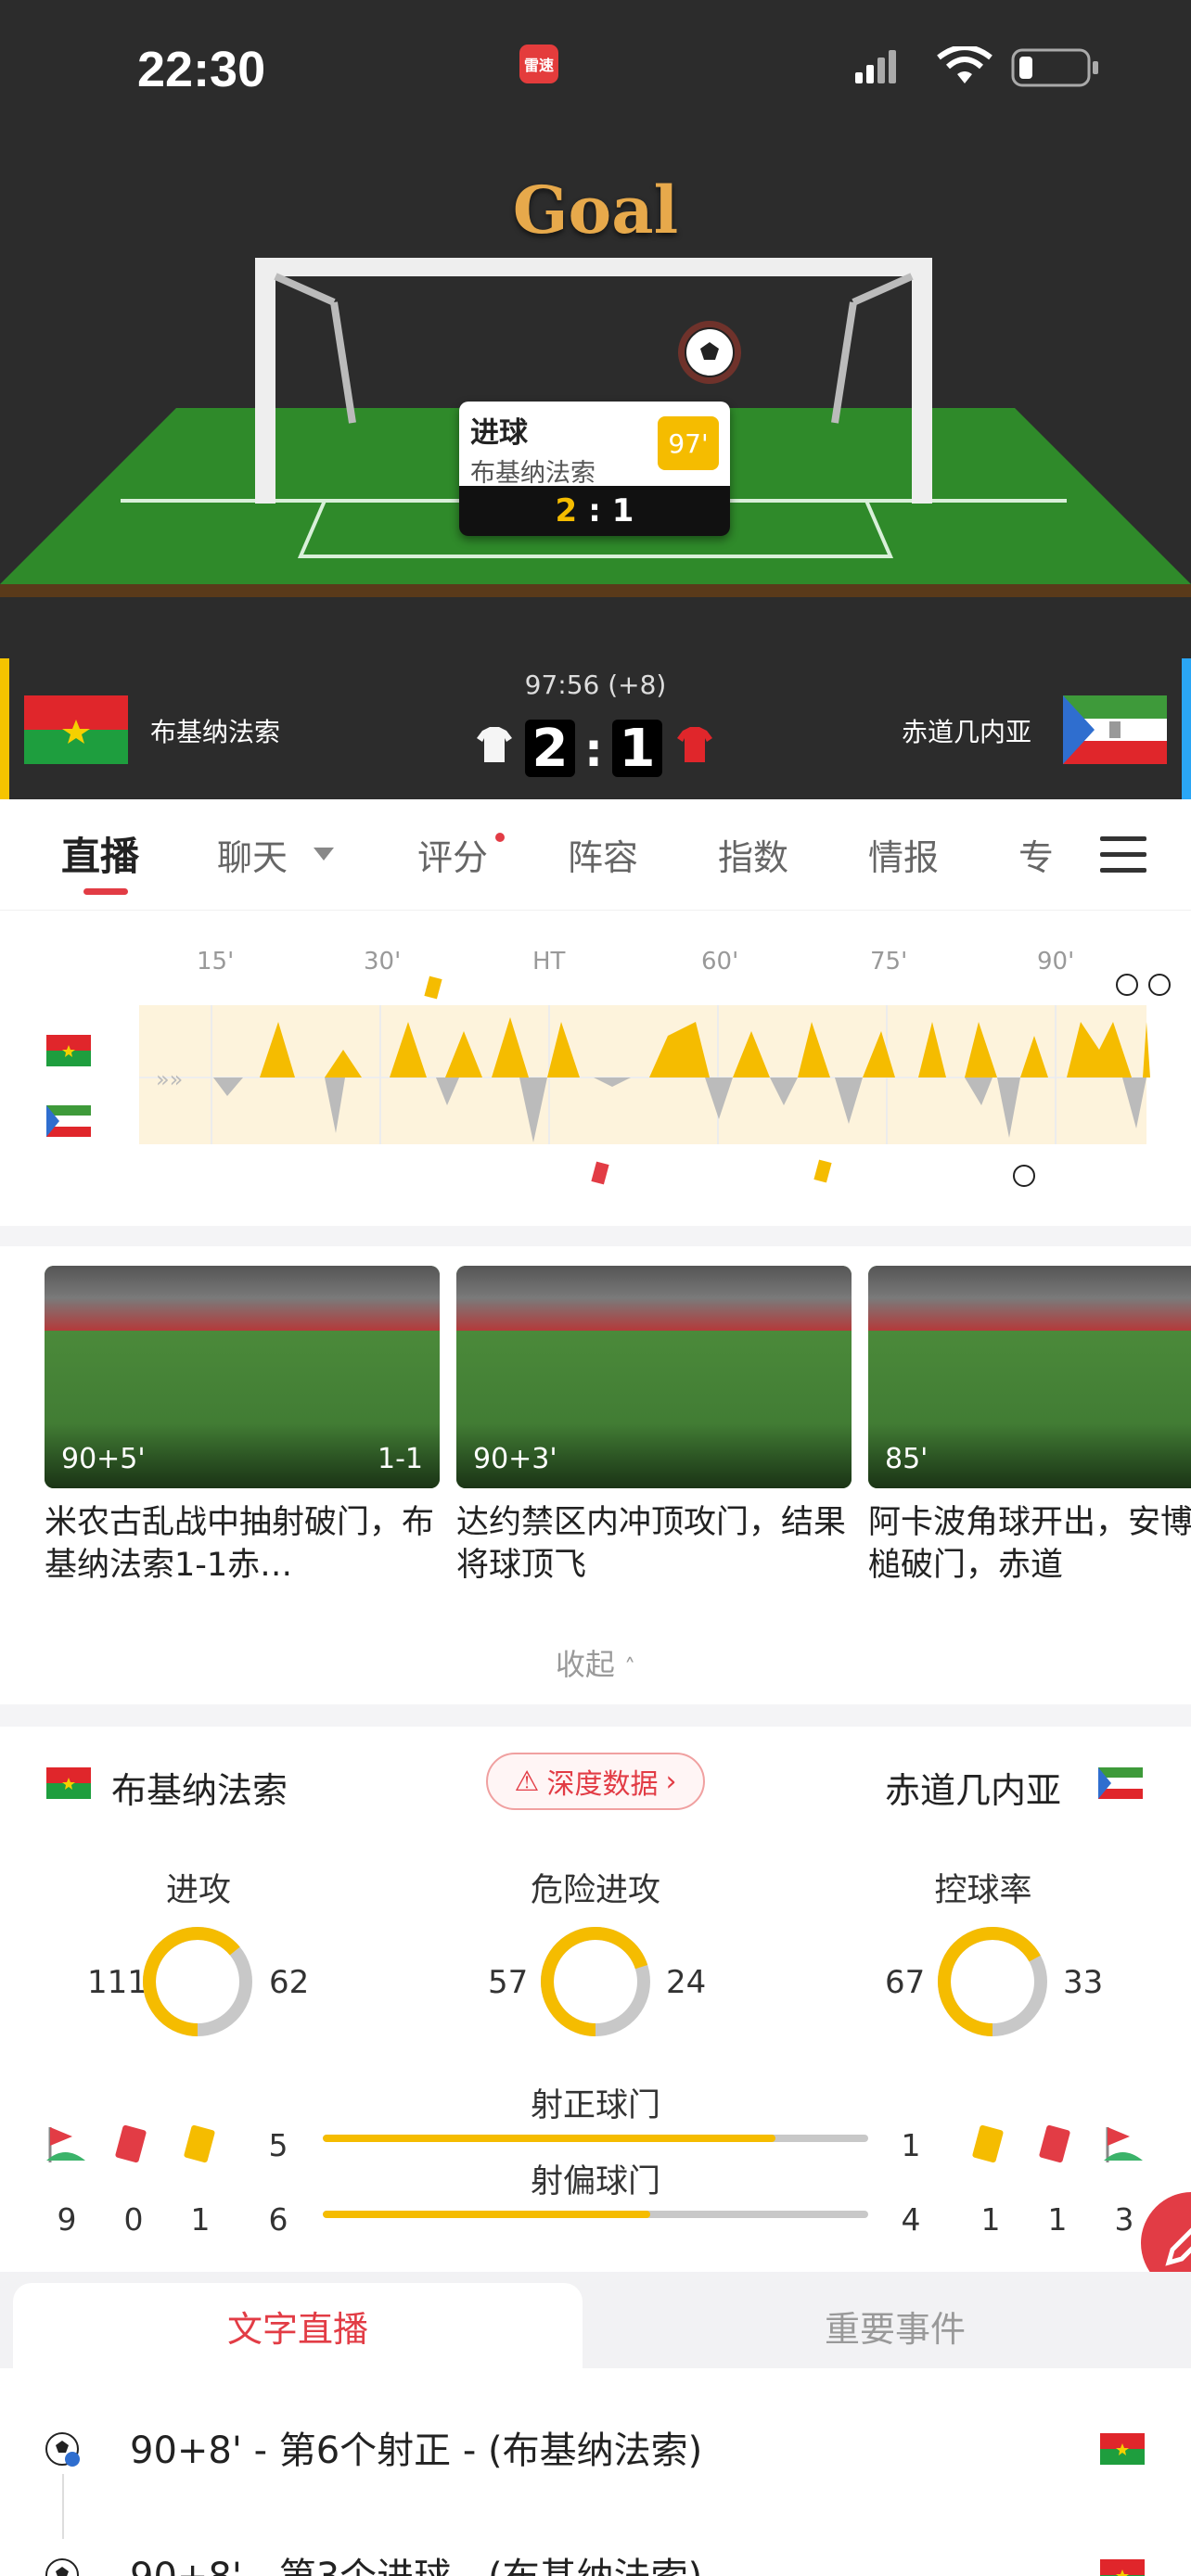 The image size is (1191, 2576). Describe the element at coordinates (964, 64) in the screenshot. I see `wifi-icon` at that location.